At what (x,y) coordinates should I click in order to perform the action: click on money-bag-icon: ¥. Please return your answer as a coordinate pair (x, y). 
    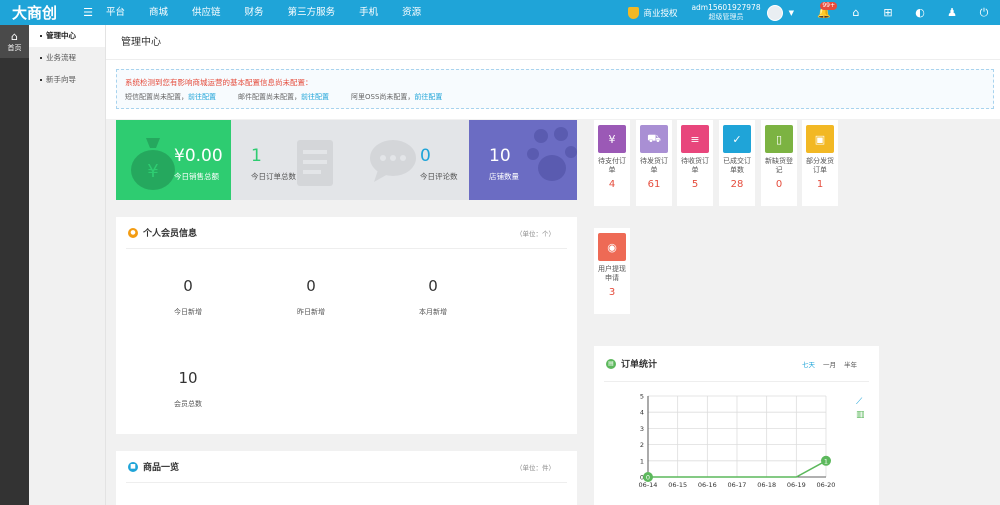
    Looking at the image, I should click on (612, 139).